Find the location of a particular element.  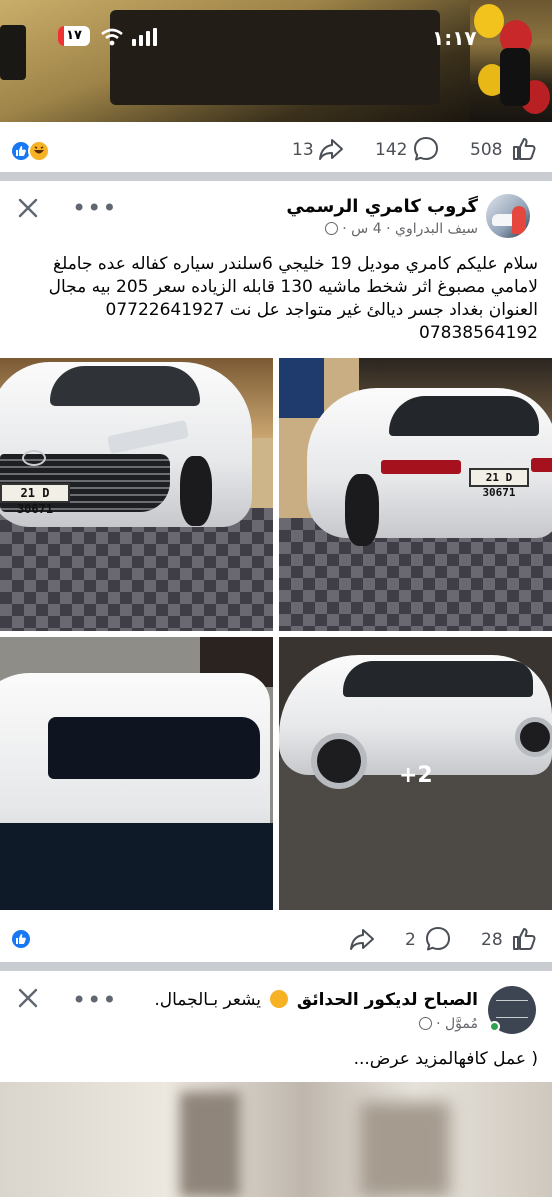

sunroof-image is located at coordinates (154, 748).